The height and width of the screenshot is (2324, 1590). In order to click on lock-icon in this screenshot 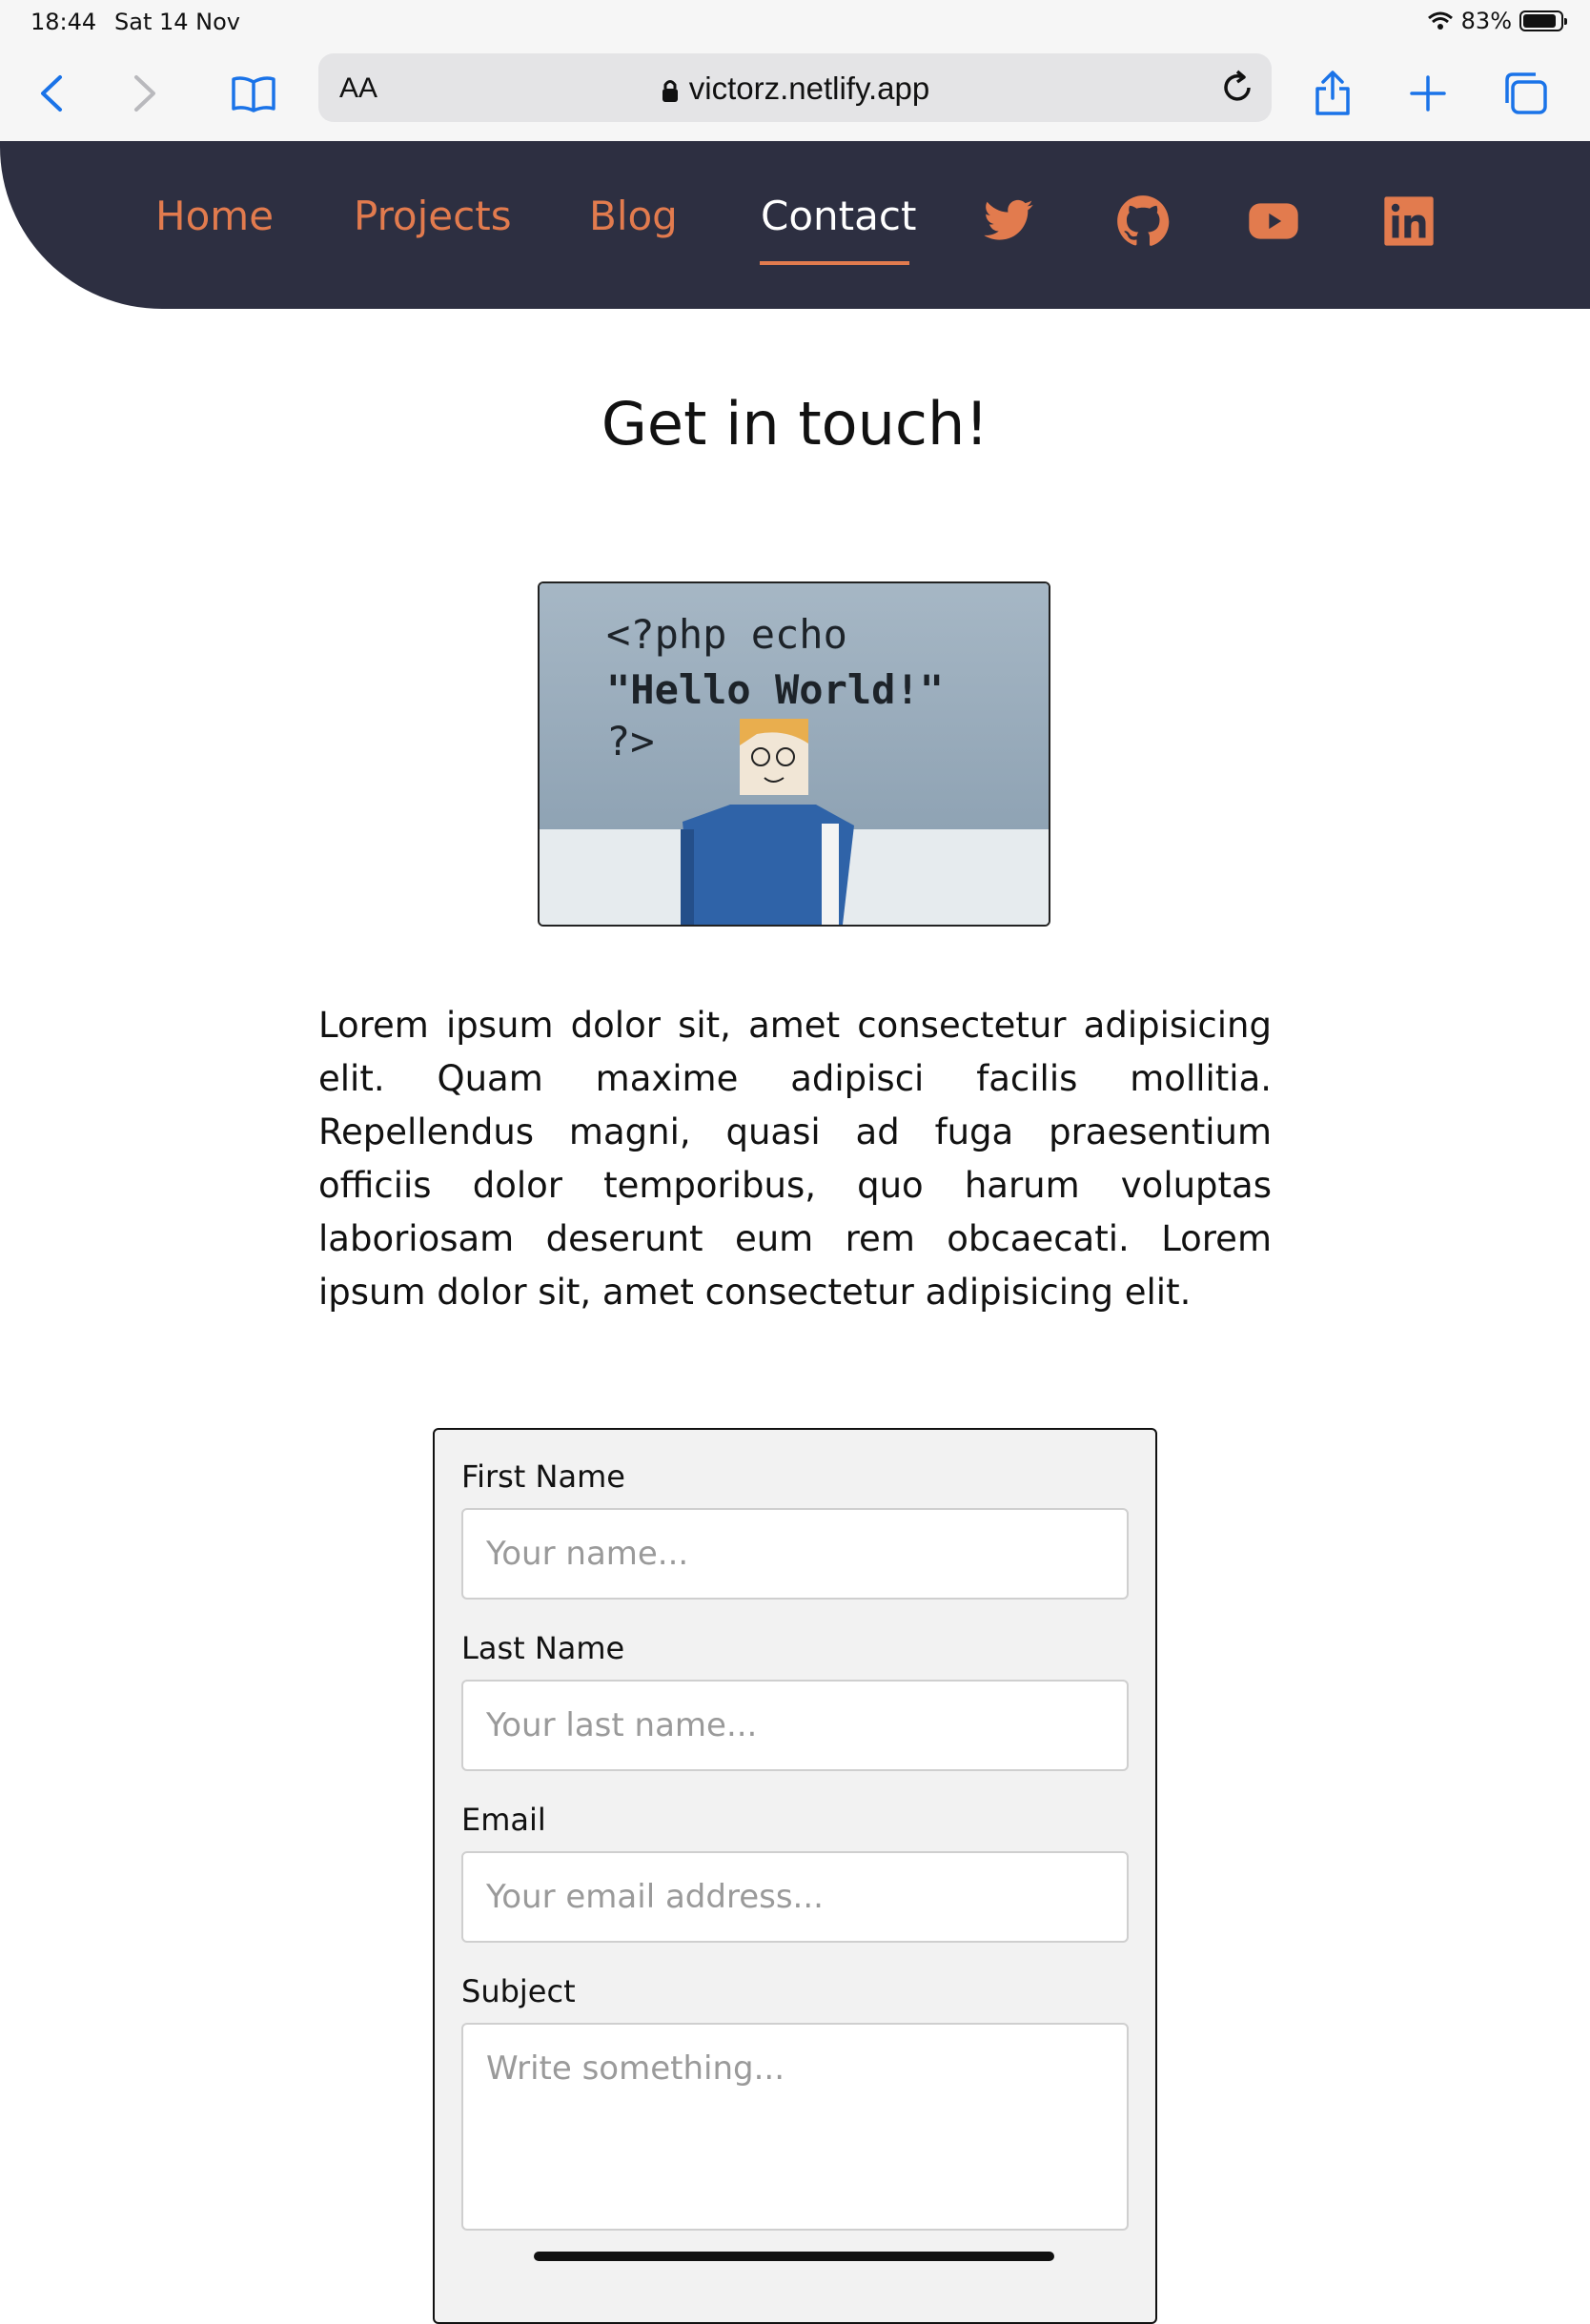, I will do `click(670, 91)`.